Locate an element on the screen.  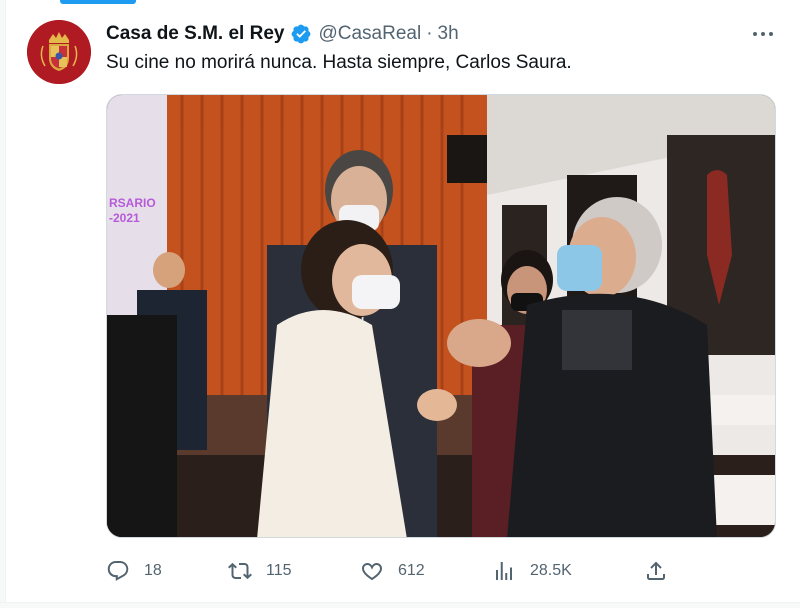
share-button is located at coordinates (656, 571).